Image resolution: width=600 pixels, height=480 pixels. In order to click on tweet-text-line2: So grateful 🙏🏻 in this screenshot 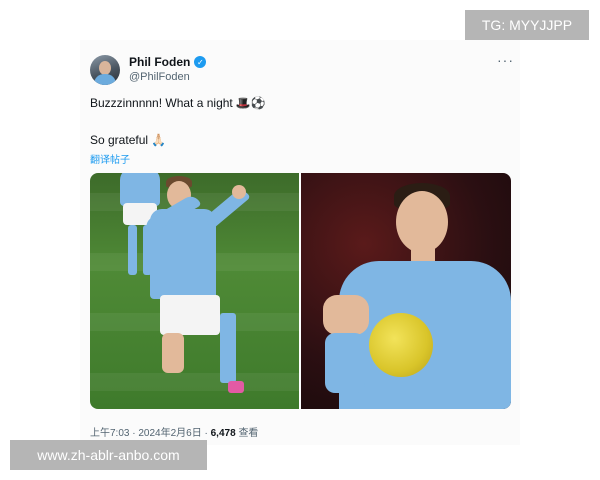, I will do `click(128, 140)`.